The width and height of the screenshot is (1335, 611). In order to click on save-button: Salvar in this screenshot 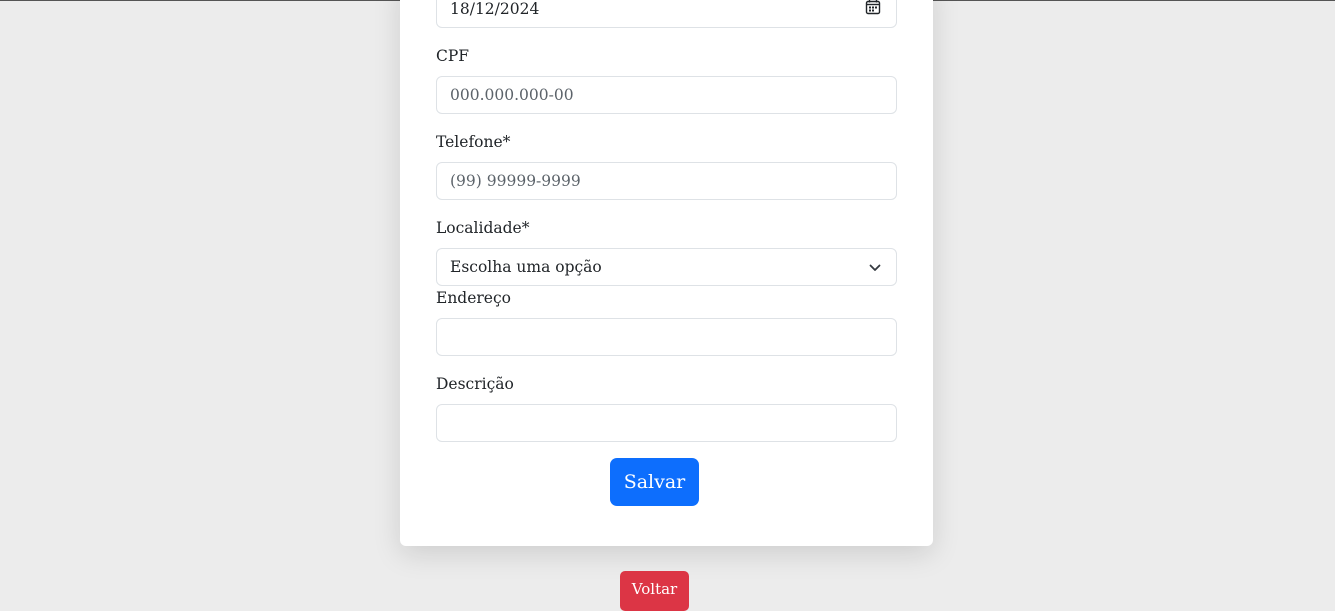, I will do `click(654, 482)`.